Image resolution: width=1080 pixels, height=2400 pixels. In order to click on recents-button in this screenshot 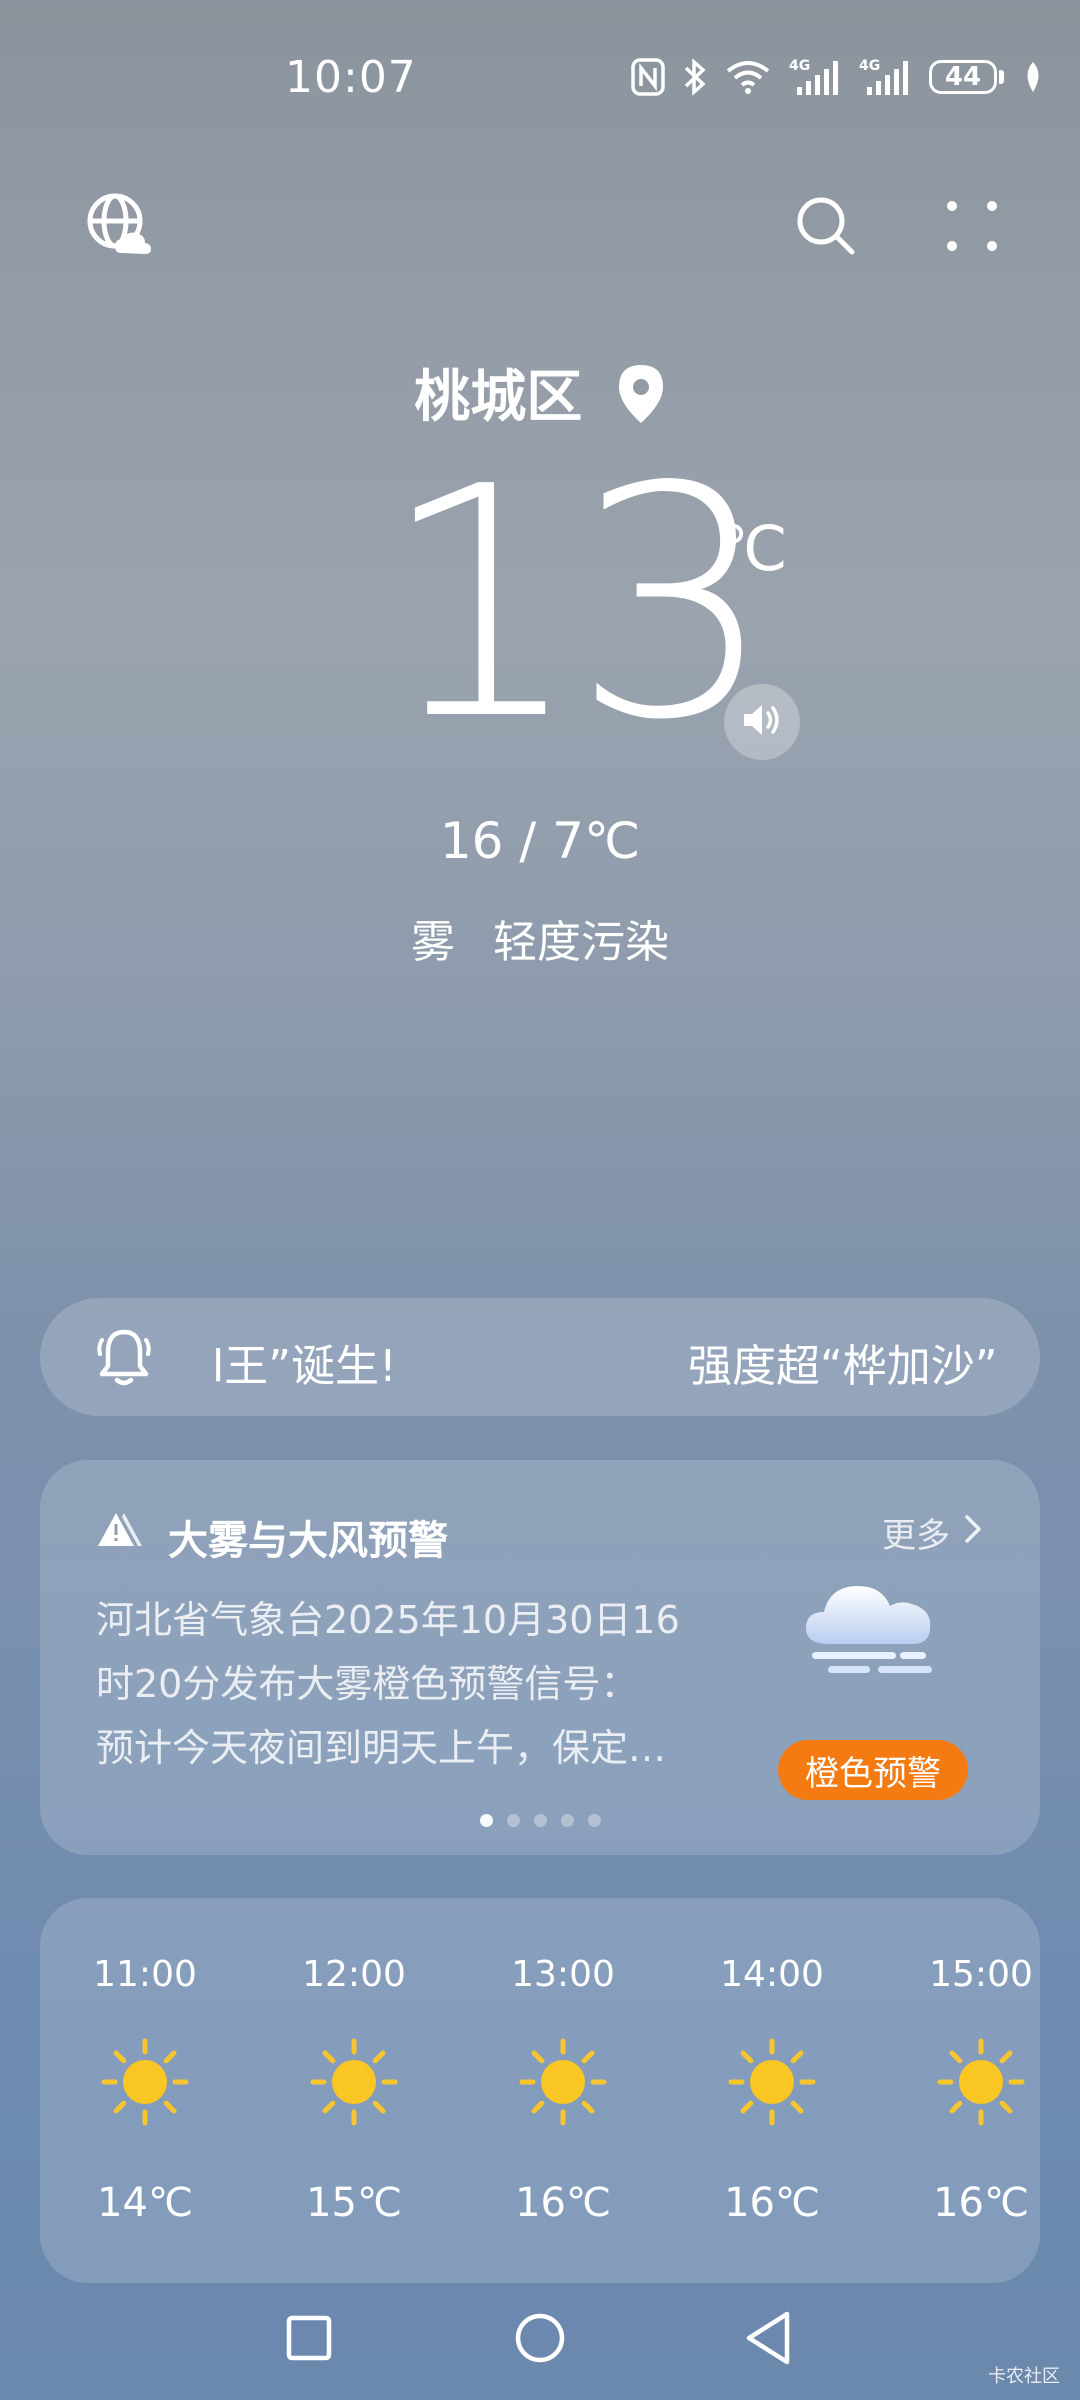, I will do `click(309, 2340)`.